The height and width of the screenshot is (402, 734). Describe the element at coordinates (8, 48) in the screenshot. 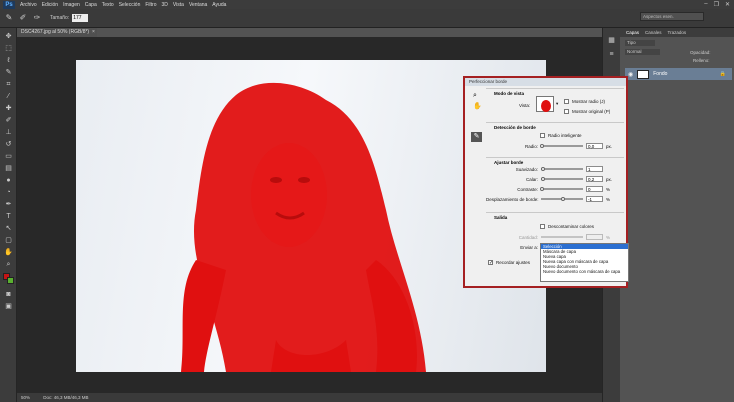

I see `marquee-tool-icon: ⬚` at that location.